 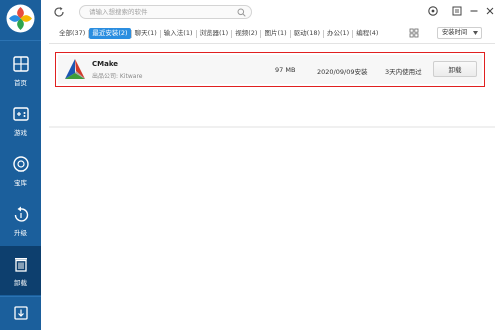 What do you see at coordinates (414, 33) in the screenshot?
I see `grid-view-icon` at bounding box center [414, 33].